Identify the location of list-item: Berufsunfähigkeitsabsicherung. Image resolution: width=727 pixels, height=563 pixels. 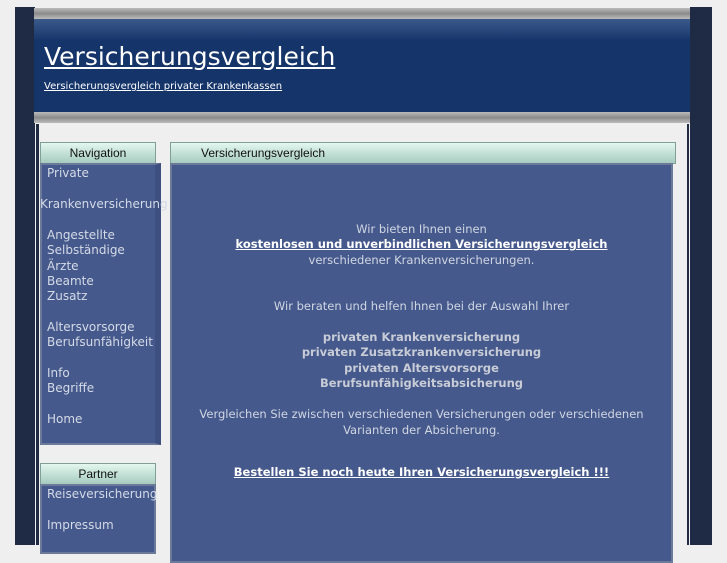
(421, 383).